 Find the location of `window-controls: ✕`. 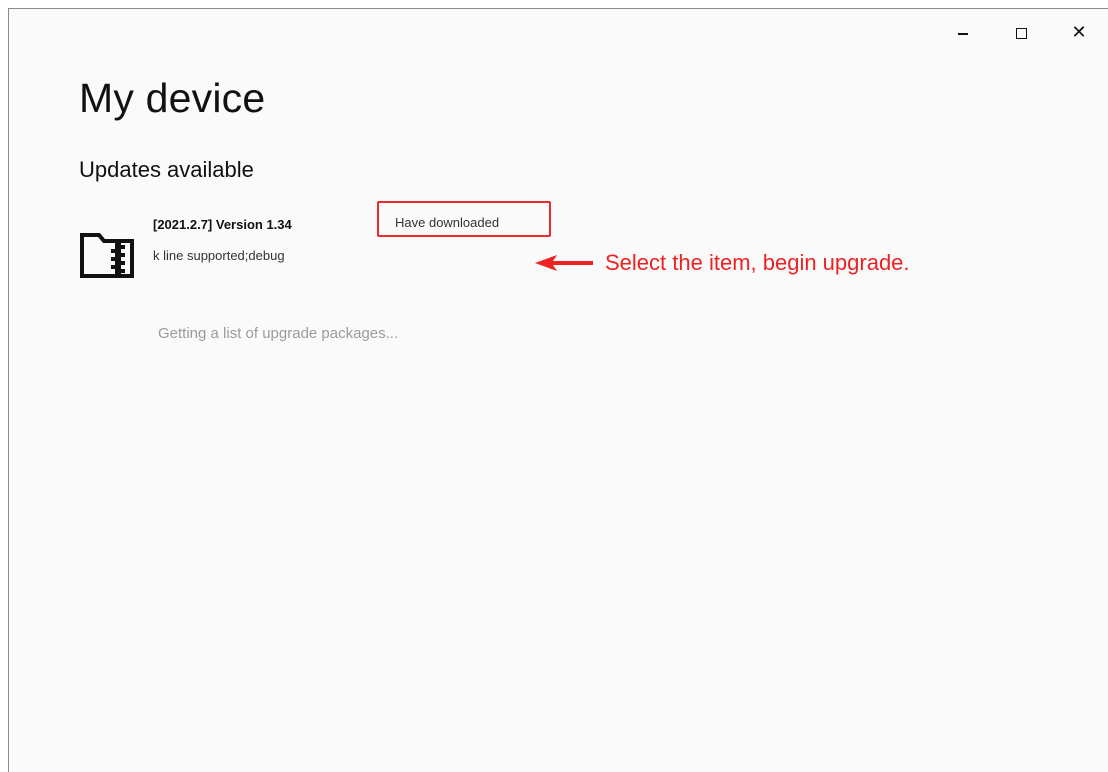

window-controls: ✕ is located at coordinates (1021, 33).